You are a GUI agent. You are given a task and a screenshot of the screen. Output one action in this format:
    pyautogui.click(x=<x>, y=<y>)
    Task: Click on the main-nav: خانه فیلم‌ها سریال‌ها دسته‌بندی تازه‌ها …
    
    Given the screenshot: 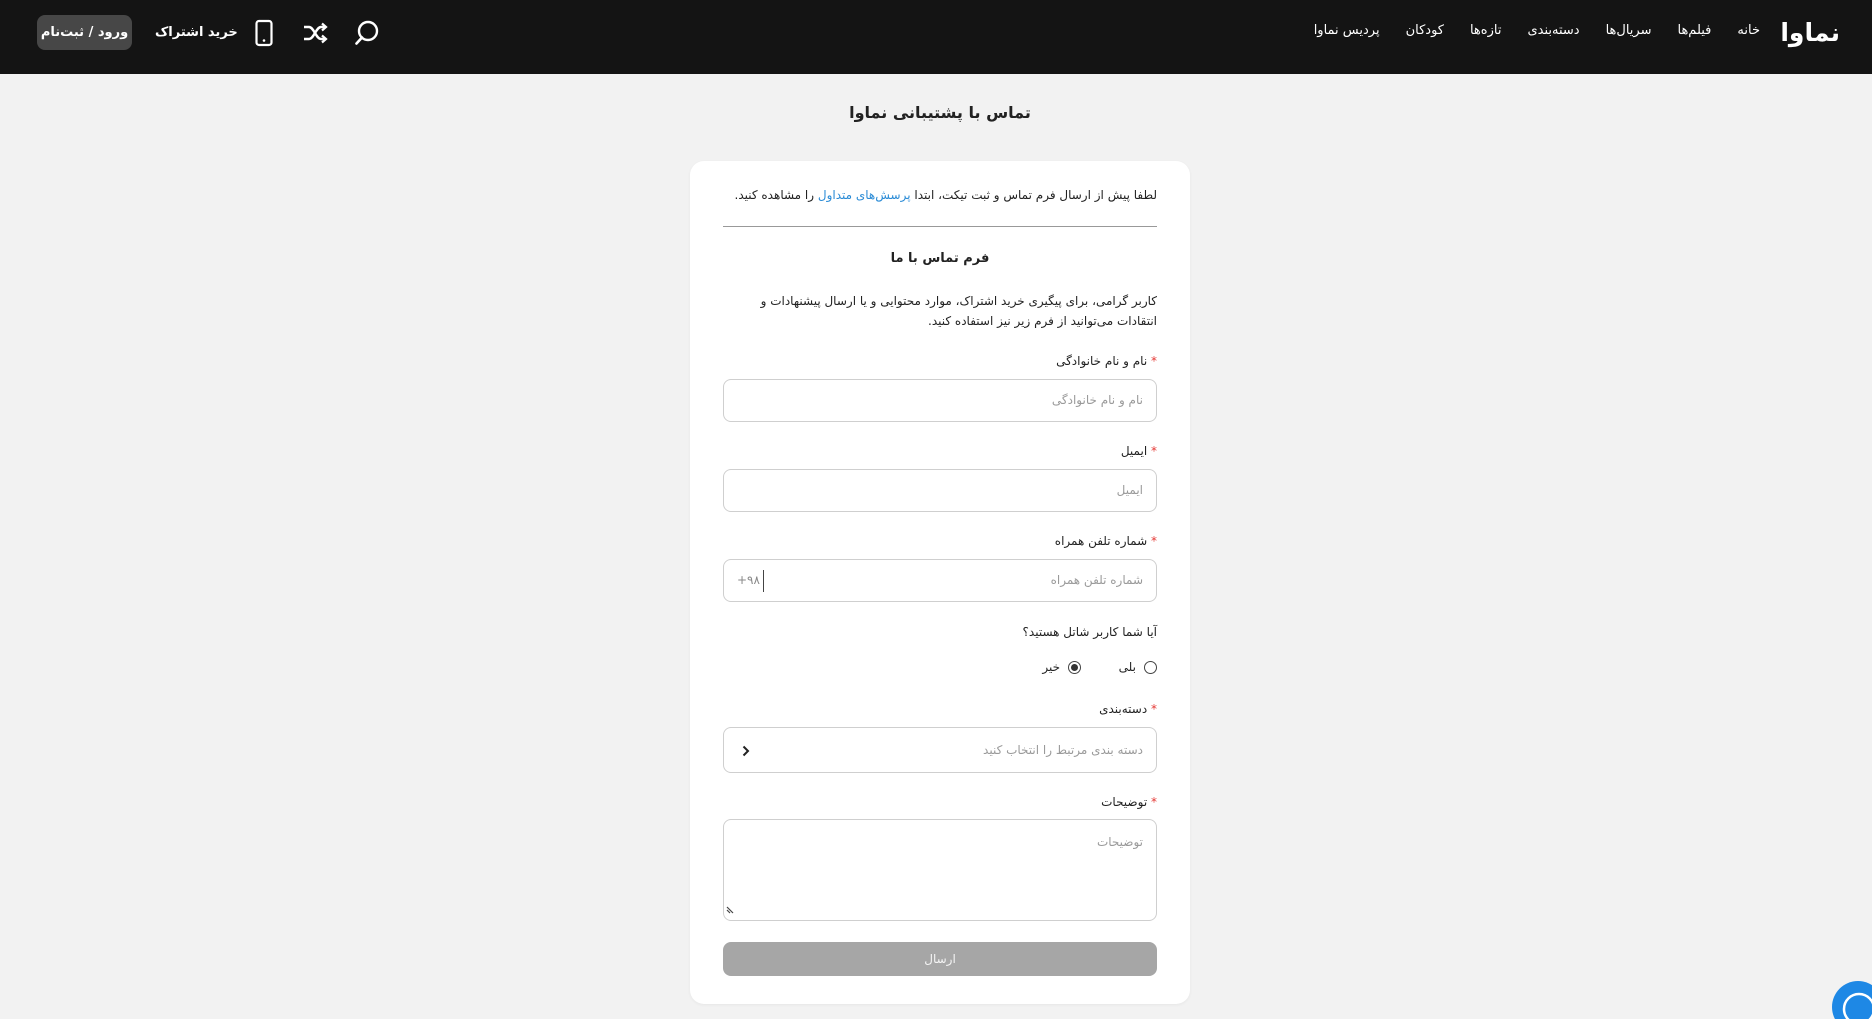 What is the action you would take?
    pyautogui.click(x=1537, y=30)
    